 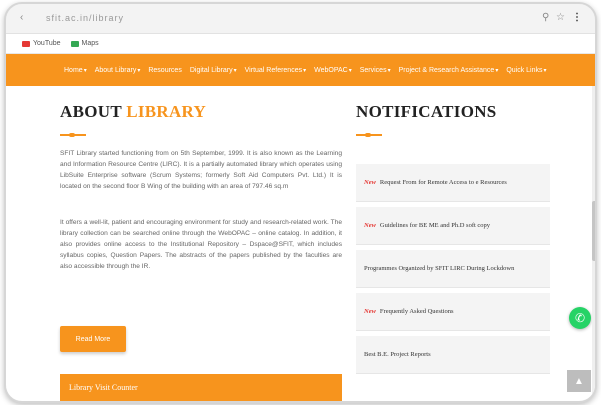 I want to click on page-scrollbar, so click(x=593, y=243).